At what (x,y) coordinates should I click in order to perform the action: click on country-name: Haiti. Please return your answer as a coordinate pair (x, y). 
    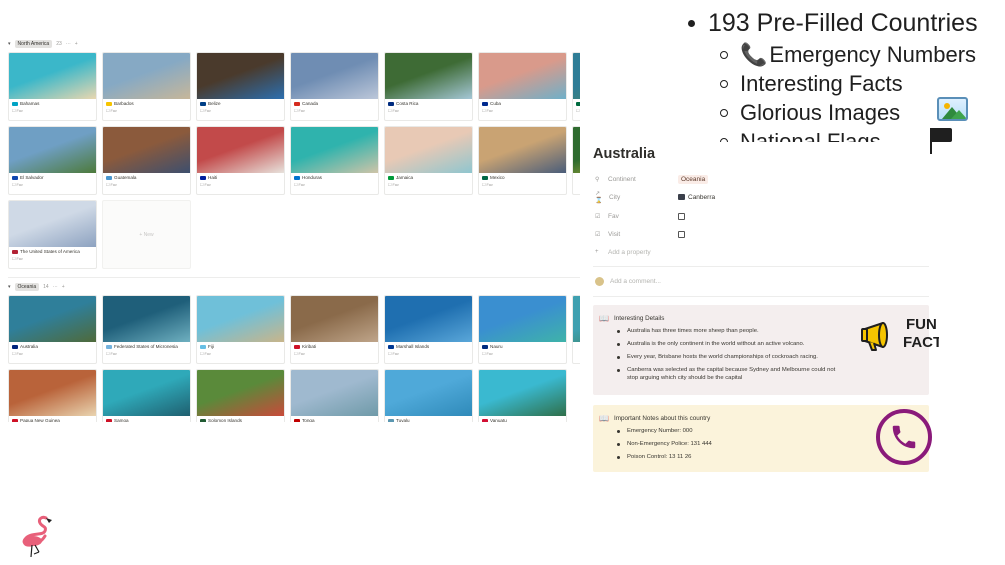
    Looking at the image, I should click on (213, 177).